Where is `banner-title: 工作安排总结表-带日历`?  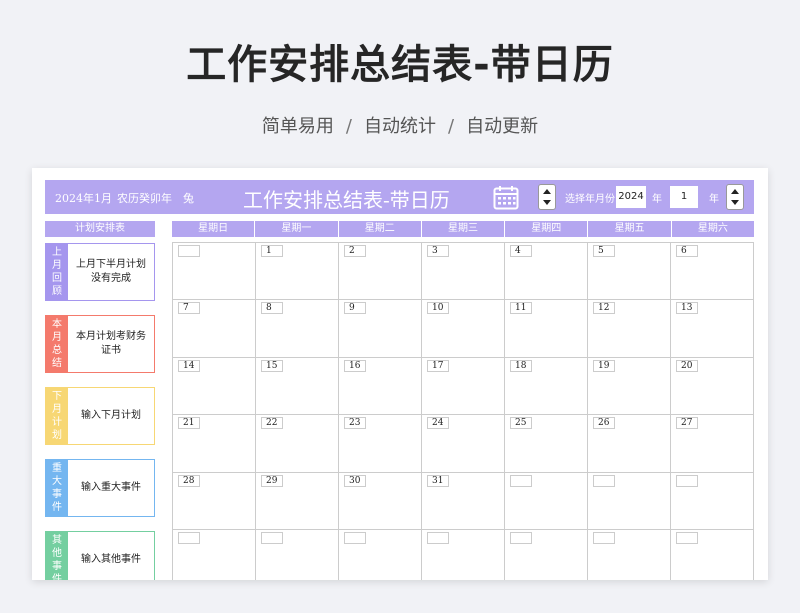
banner-title: 工作安排总结表-带日历 is located at coordinates (346, 200).